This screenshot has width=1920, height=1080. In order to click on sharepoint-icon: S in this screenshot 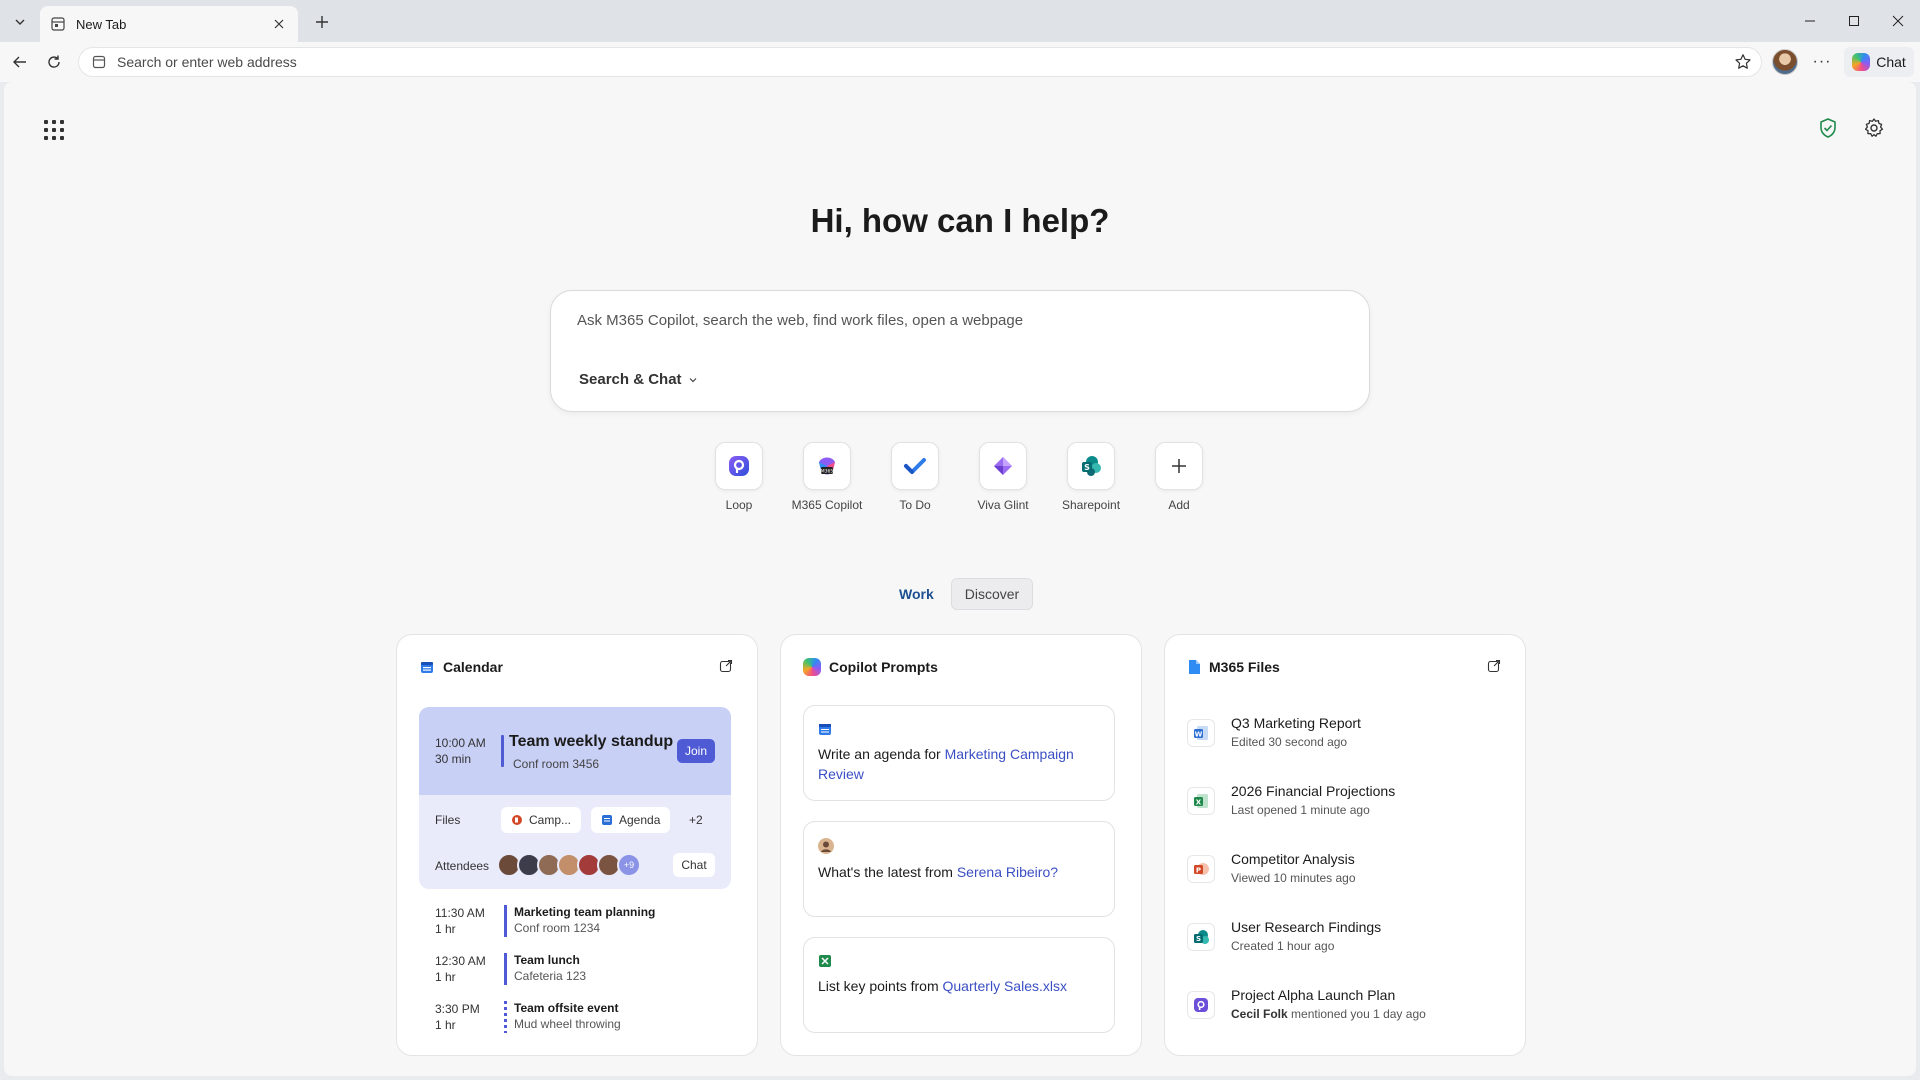, I will do `click(1091, 466)`.